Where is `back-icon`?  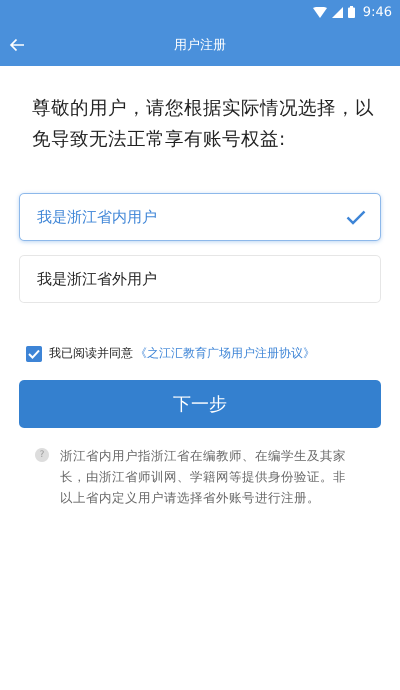 back-icon is located at coordinates (17, 45).